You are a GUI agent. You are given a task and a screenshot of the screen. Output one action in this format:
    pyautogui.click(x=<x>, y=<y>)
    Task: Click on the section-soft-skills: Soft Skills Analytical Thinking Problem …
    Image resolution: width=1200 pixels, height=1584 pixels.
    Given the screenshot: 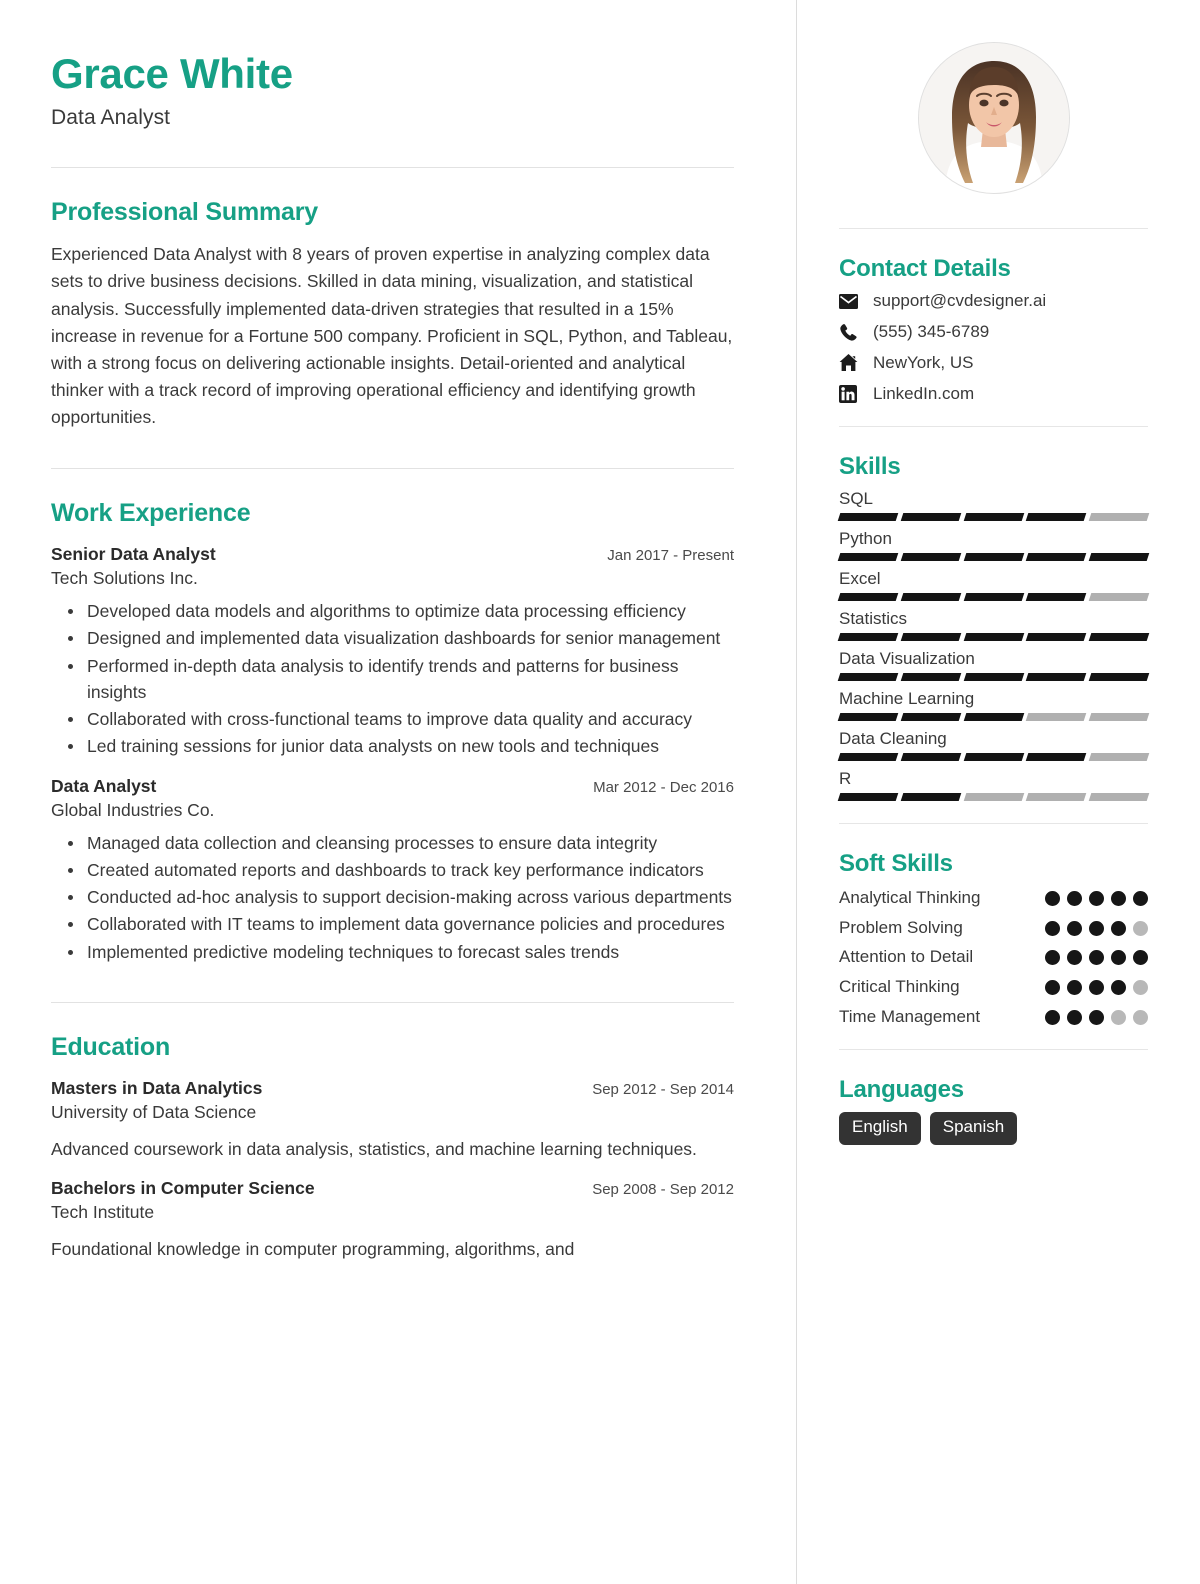 What is the action you would take?
    pyautogui.click(x=993, y=939)
    